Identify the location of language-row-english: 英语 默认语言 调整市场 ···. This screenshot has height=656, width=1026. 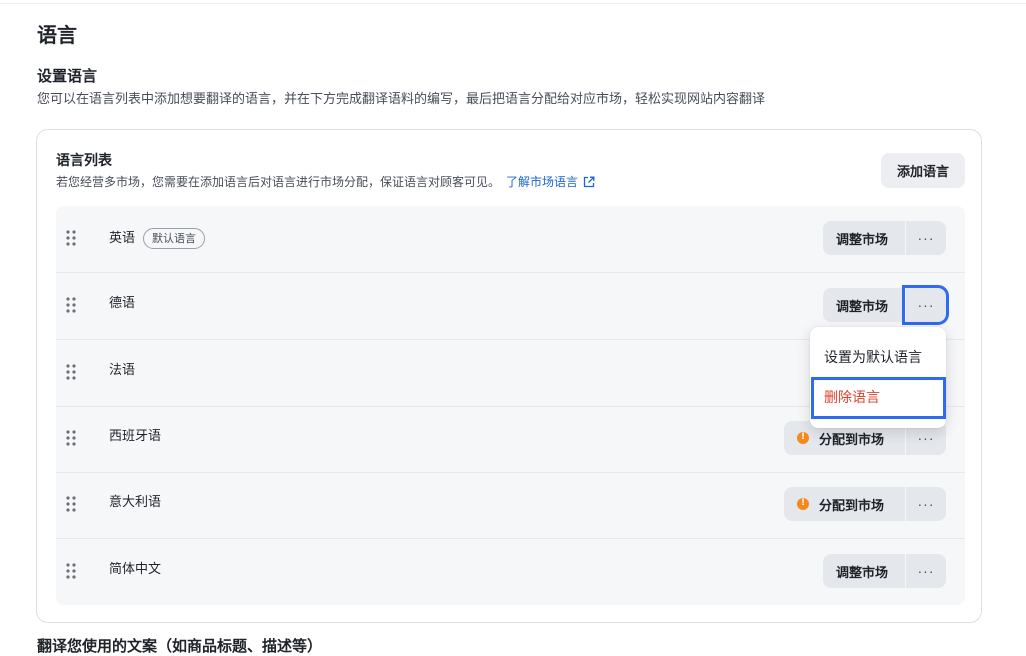
(510, 239).